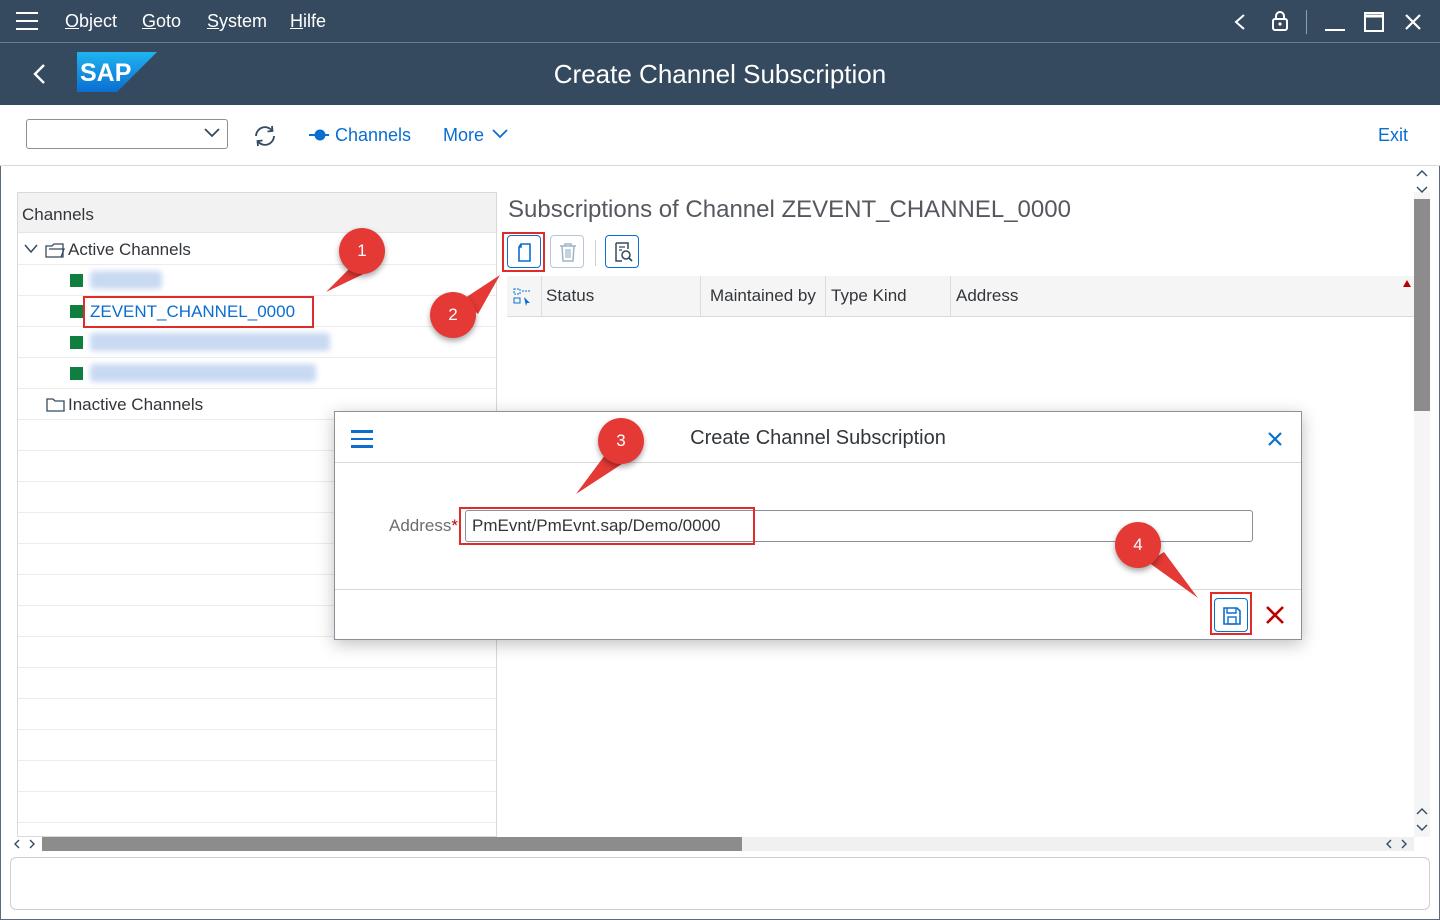 This screenshot has height=920, width=1440. What do you see at coordinates (198, 312) in the screenshot?
I see `highlight-selected-channel` at bounding box center [198, 312].